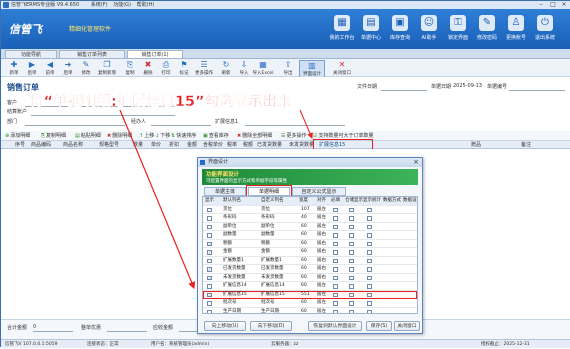  I want to click on menu-help: 帮助(H), so click(146, 5).